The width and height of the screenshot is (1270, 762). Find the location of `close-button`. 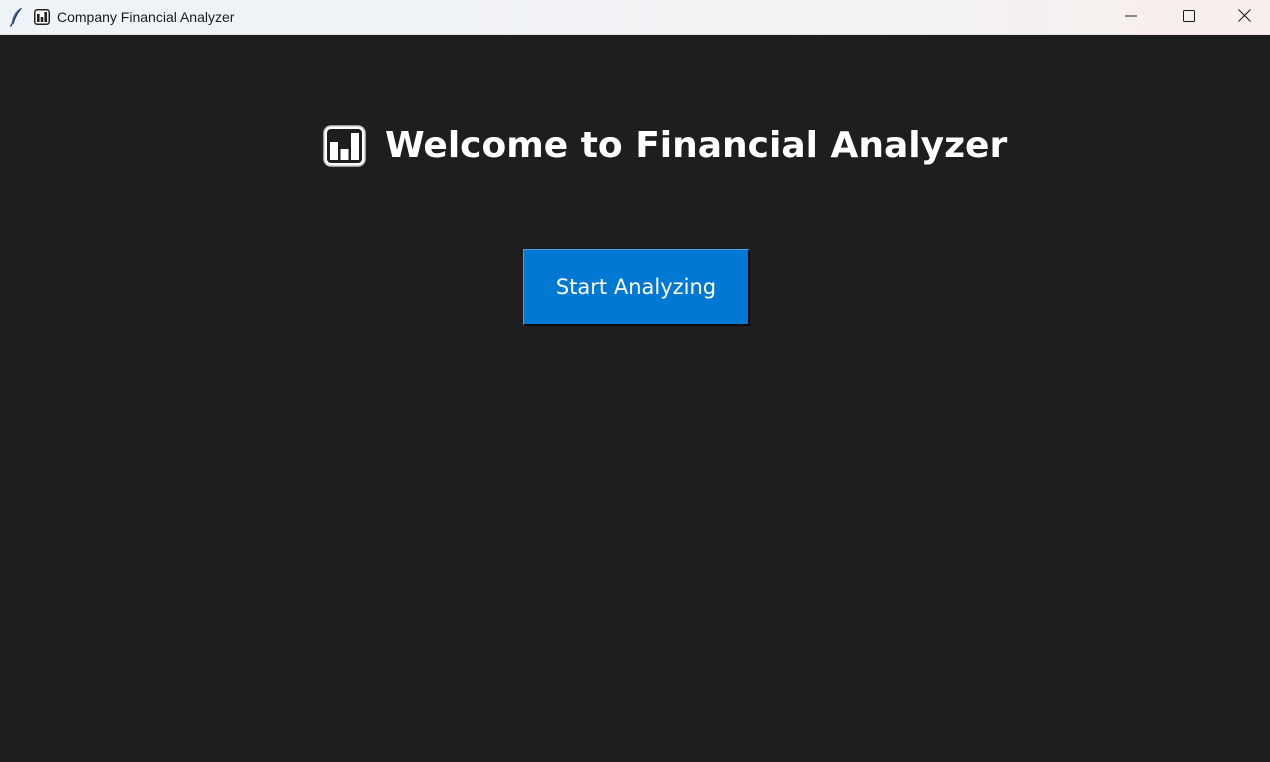

close-button is located at coordinates (1244, 17).